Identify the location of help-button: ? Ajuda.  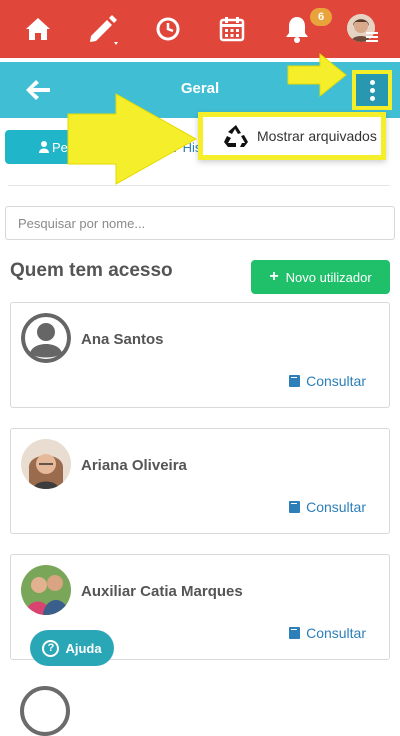
(72, 648).